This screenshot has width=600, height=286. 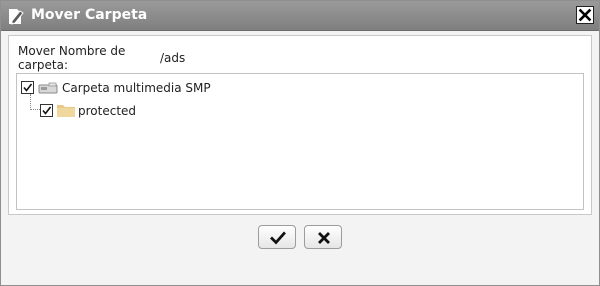 I want to click on tree-root-row: Carpeta multimedia SMP, so click(x=171, y=88).